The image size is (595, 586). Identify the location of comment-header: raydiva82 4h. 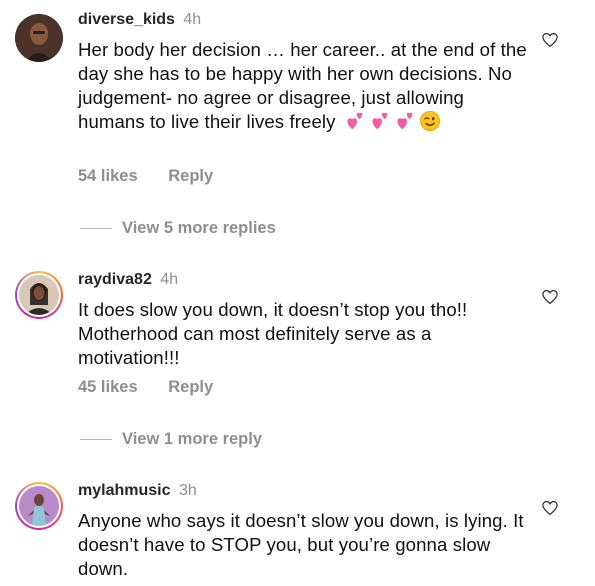
(128, 280).